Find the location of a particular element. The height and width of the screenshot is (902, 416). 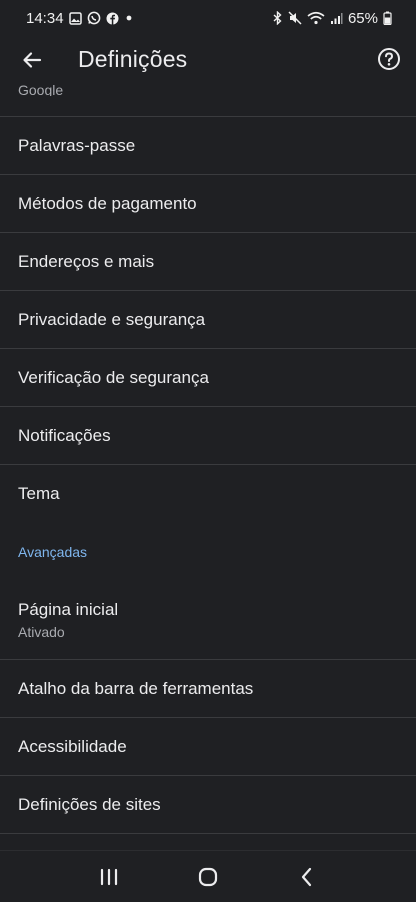

help-button is located at coordinates (389, 59).